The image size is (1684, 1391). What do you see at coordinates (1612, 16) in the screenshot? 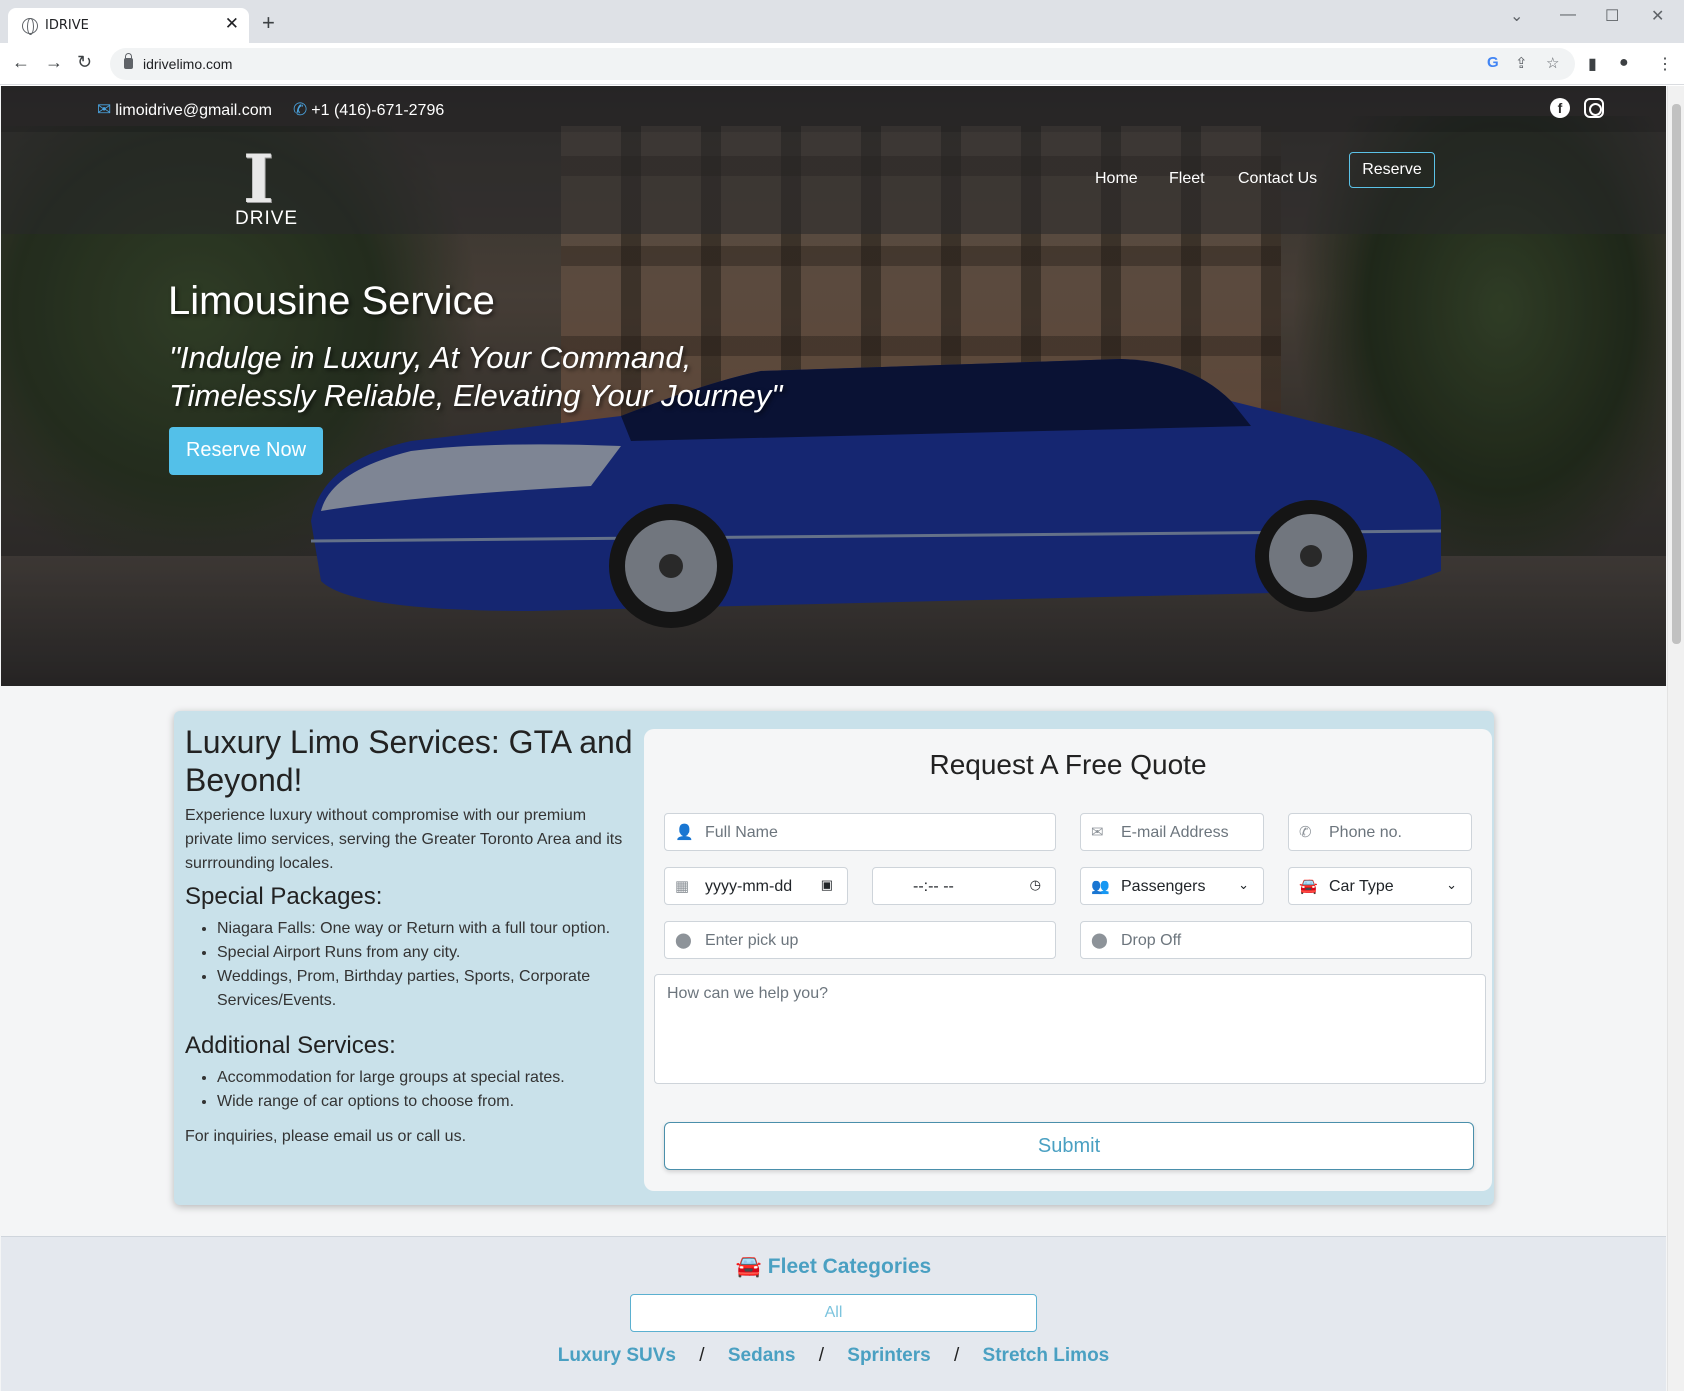
I see `maximize-button: ☐` at bounding box center [1612, 16].